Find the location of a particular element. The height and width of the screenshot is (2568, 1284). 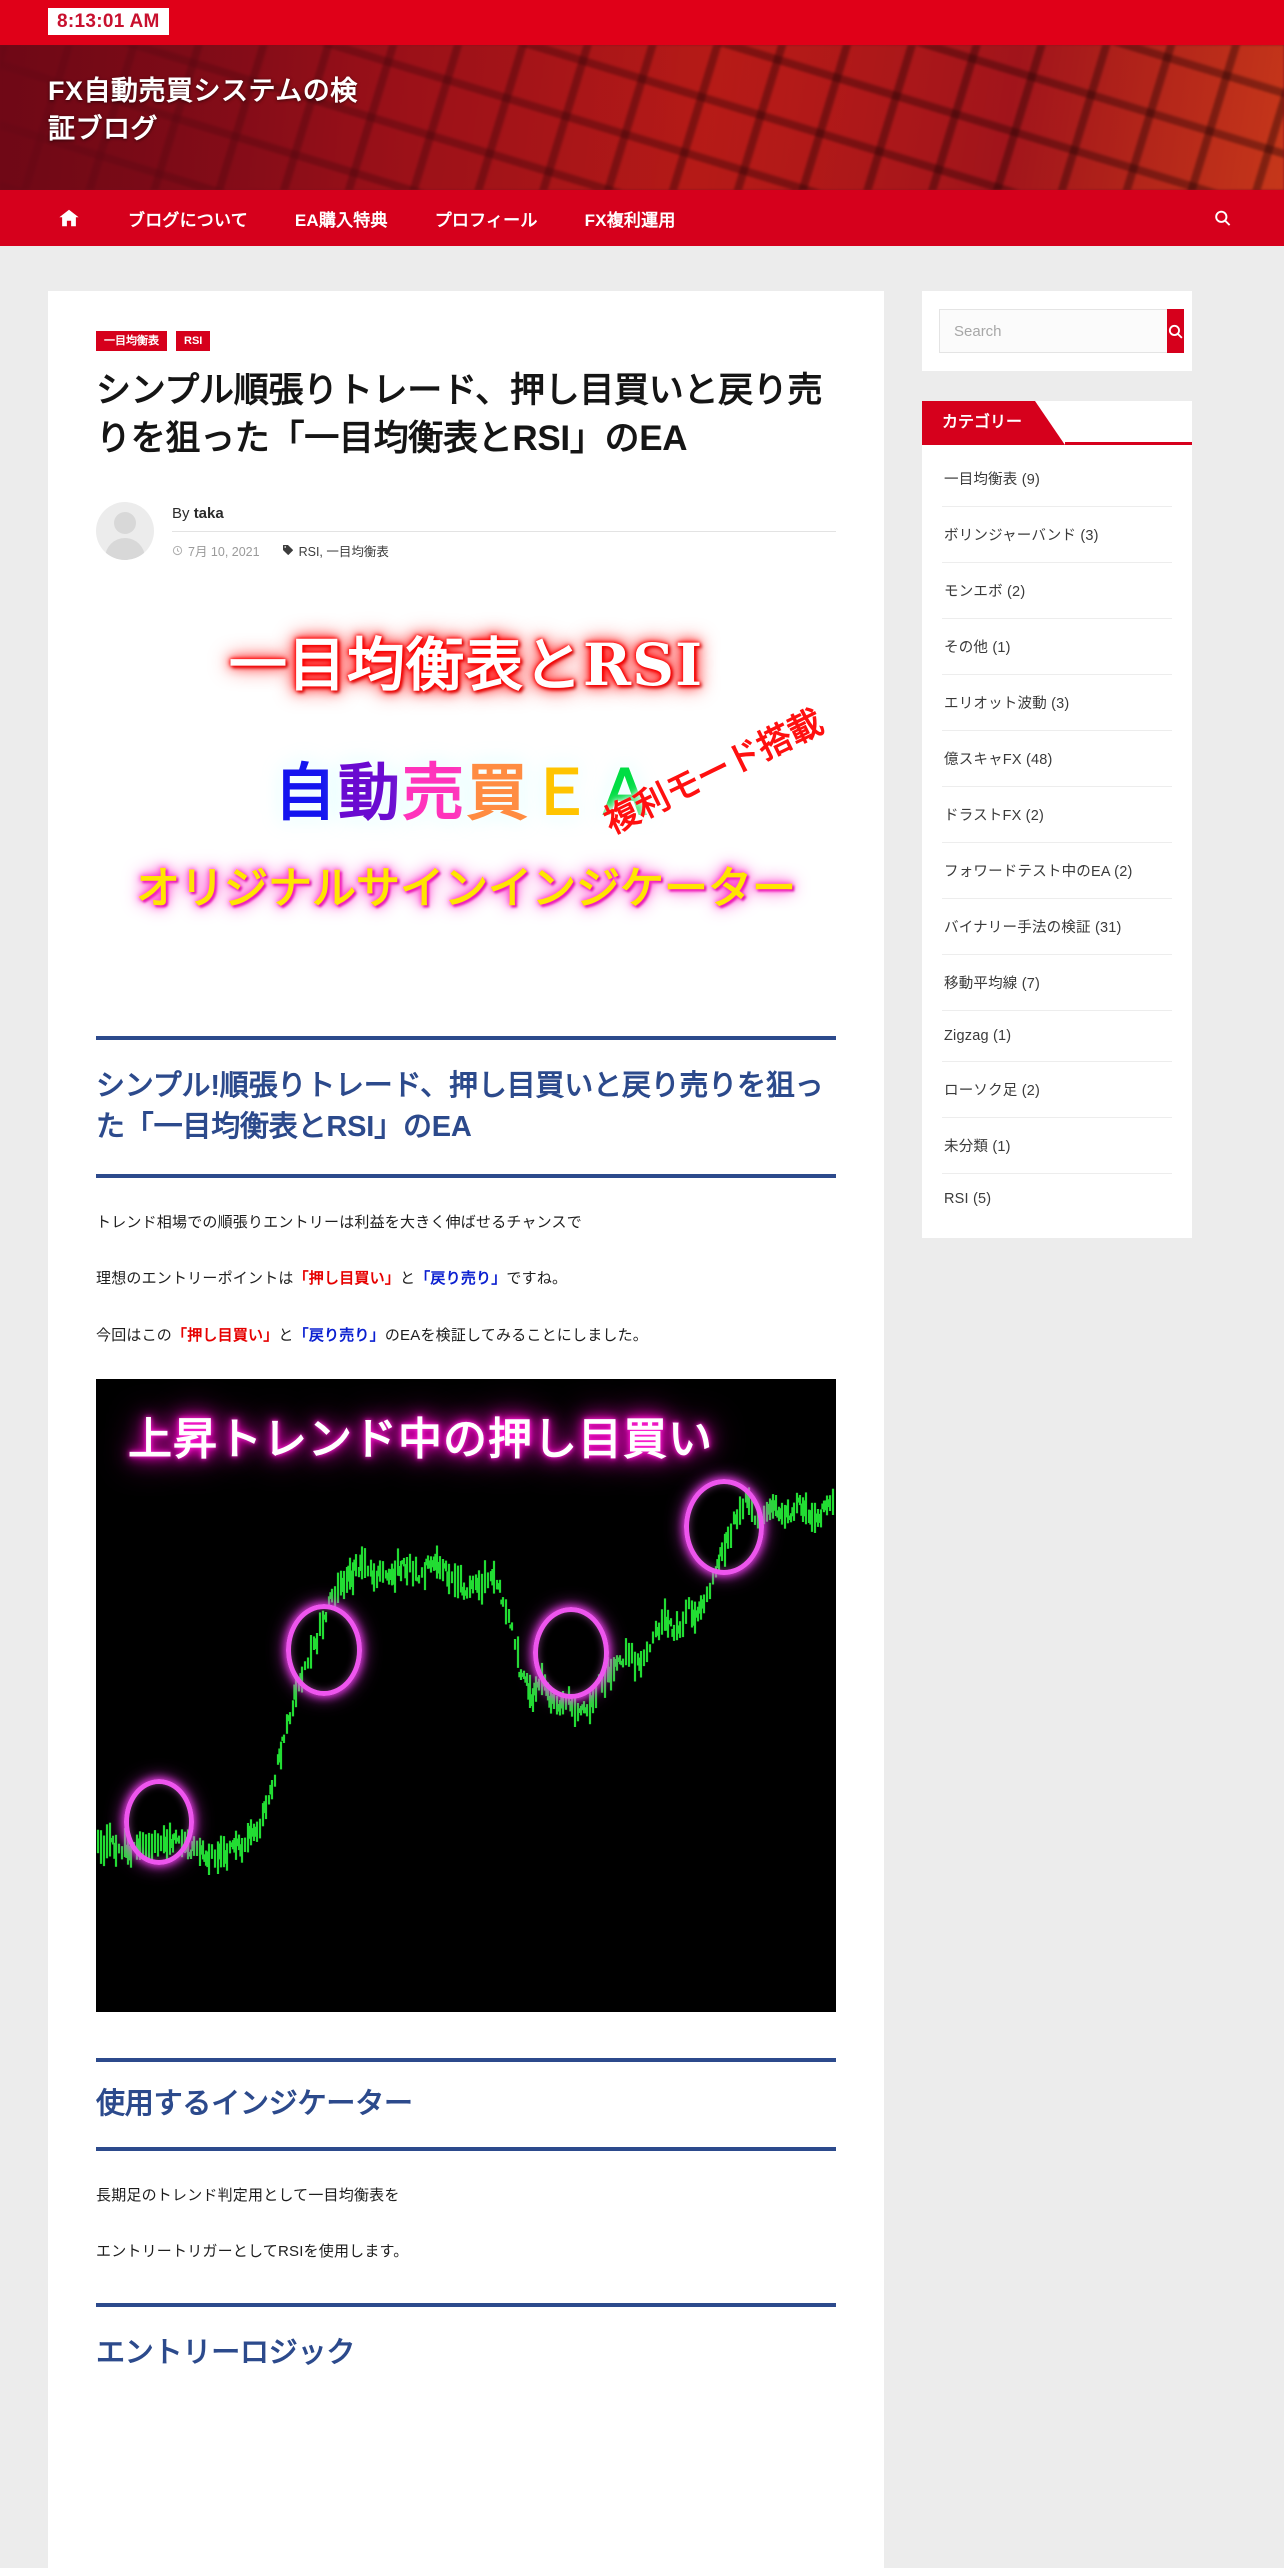

candlestick-series is located at coordinates (465, 1681).